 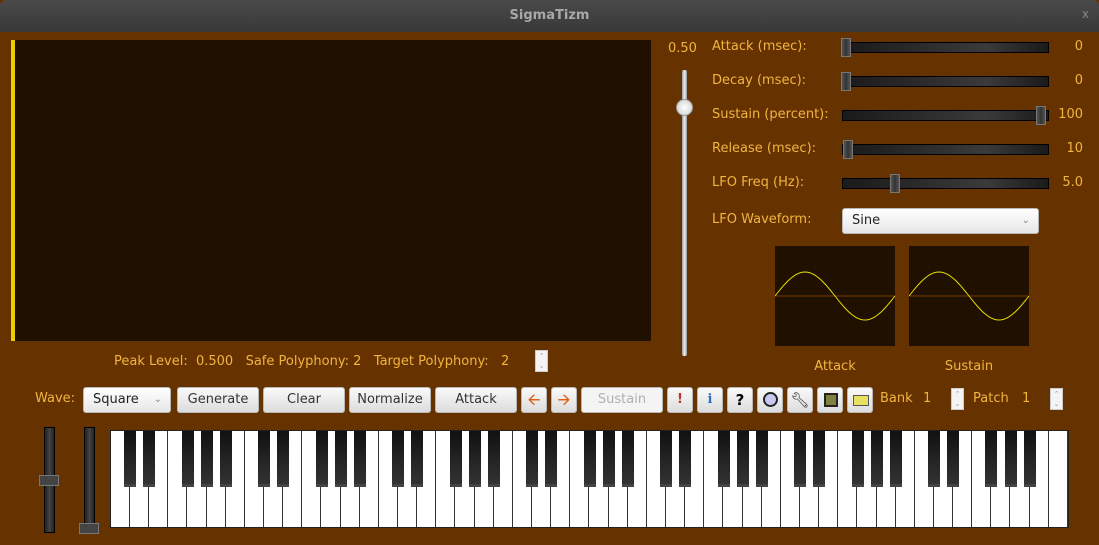 I want to click on help-button: ?, so click(x=740, y=400).